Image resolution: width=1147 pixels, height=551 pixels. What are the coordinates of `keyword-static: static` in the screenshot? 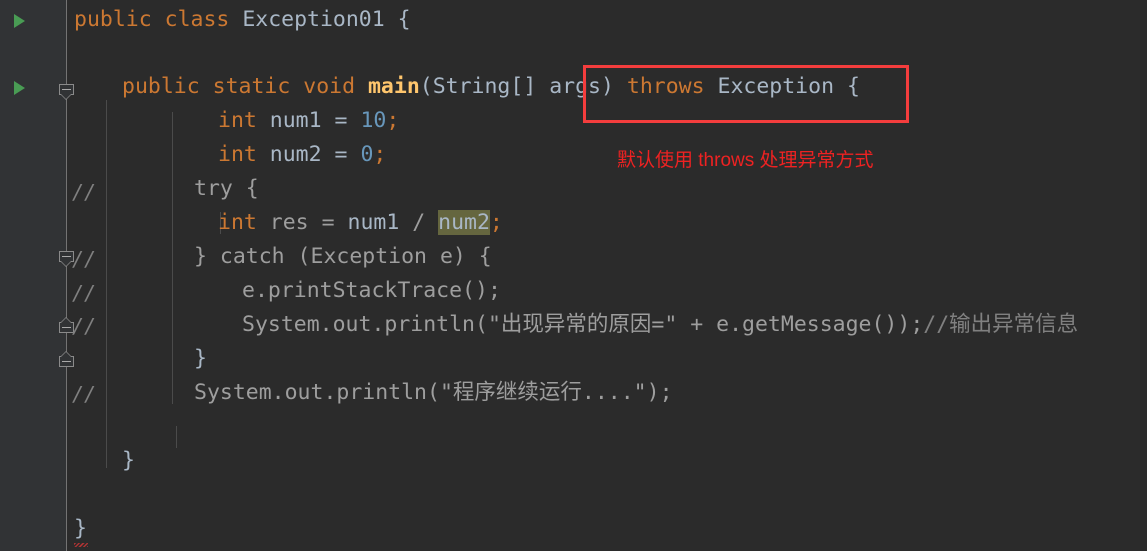 It's located at (251, 86).